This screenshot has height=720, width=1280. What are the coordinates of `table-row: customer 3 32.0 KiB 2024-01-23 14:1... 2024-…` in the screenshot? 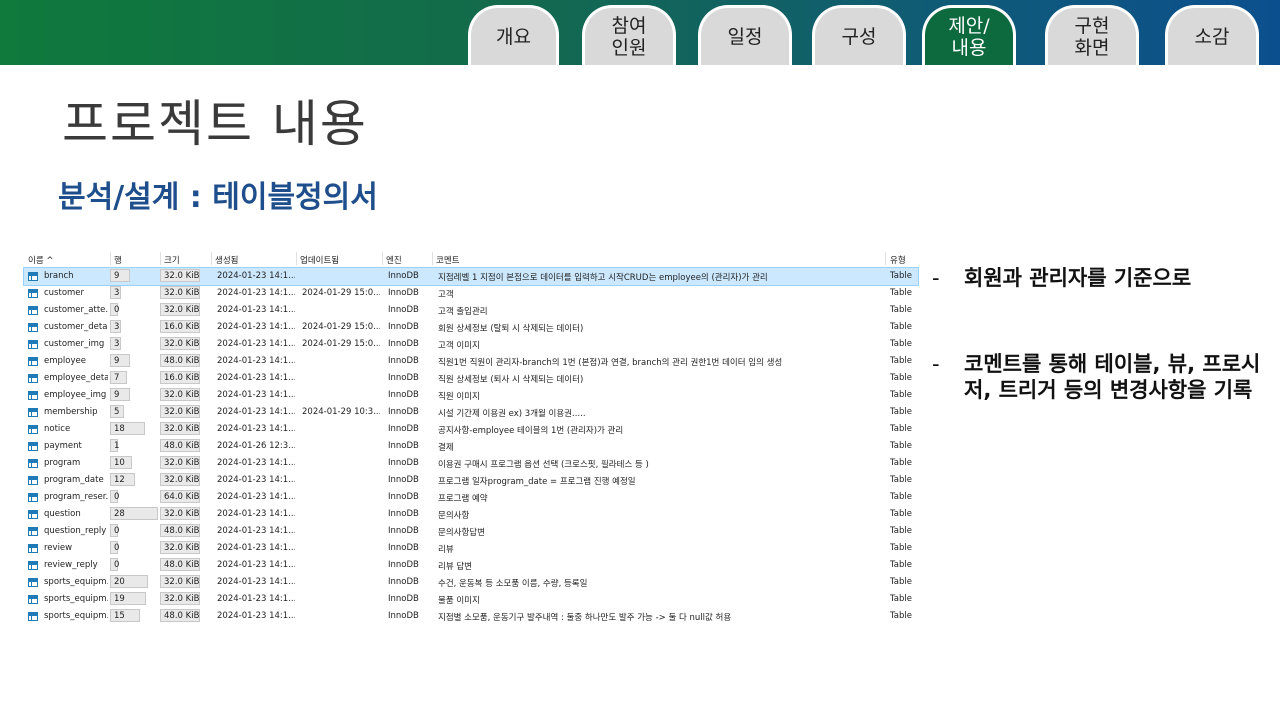 It's located at (471, 293).